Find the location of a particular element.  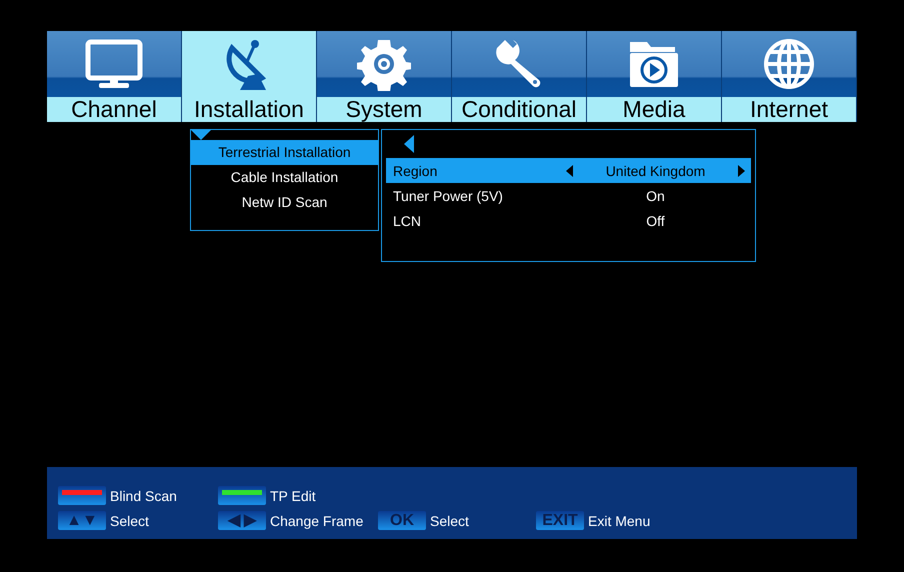

remote-key: EXIT is located at coordinates (560, 520).